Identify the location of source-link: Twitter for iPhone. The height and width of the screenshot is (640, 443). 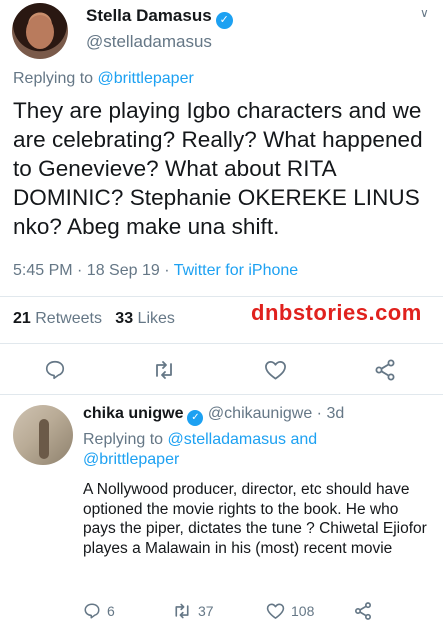
(236, 270).